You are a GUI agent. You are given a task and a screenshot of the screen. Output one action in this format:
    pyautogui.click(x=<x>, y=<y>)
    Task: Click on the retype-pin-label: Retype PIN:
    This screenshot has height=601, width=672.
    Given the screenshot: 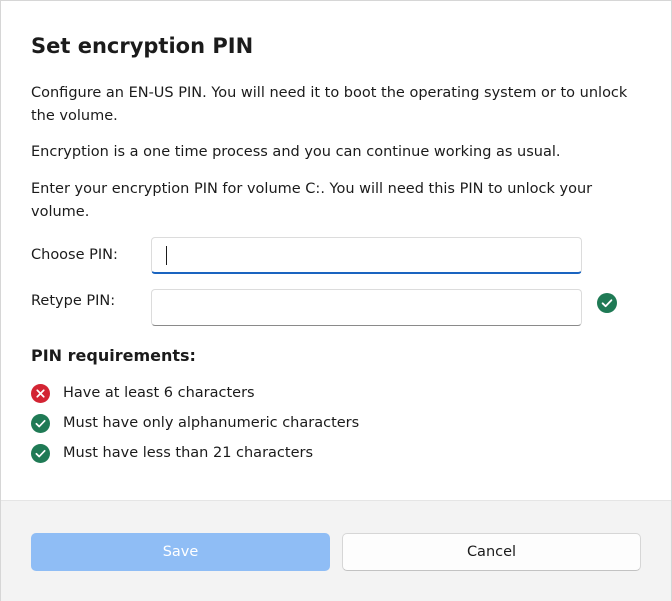 What is the action you would take?
    pyautogui.click(x=73, y=301)
    